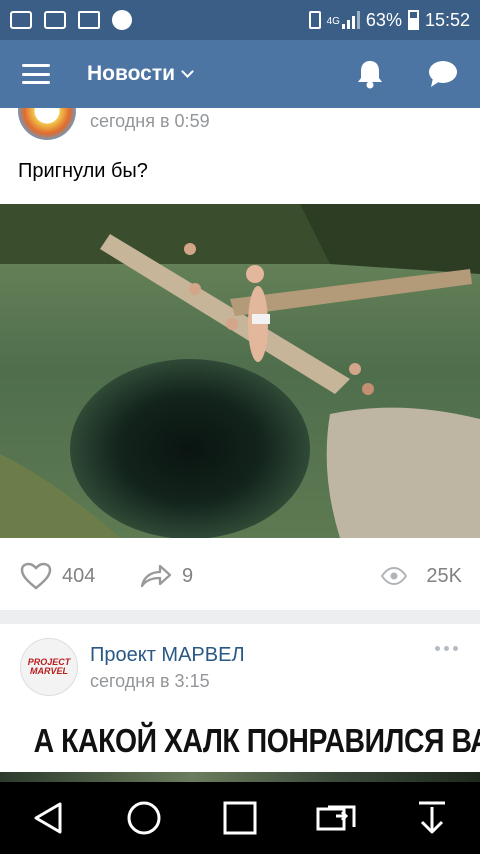 Image resolution: width=480 pixels, height=854 pixels. What do you see at coordinates (131, 73) in the screenshot?
I see `page-title: Новости` at bounding box center [131, 73].